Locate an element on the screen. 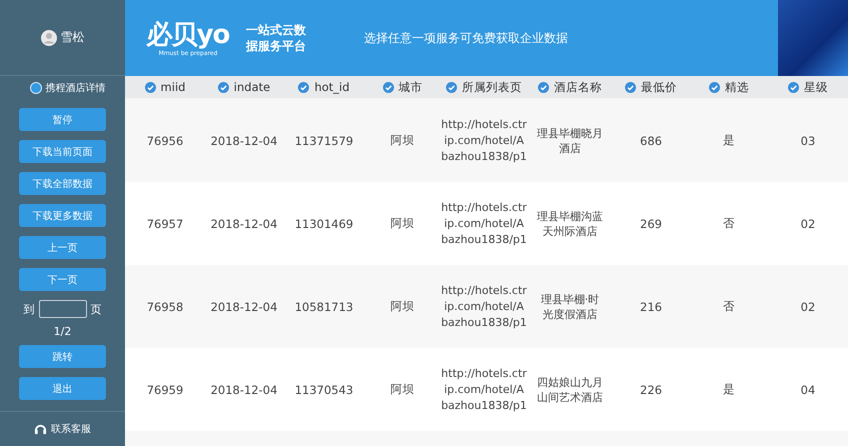 This screenshot has width=848, height=446. column-header: 星级 is located at coordinates (816, 87).